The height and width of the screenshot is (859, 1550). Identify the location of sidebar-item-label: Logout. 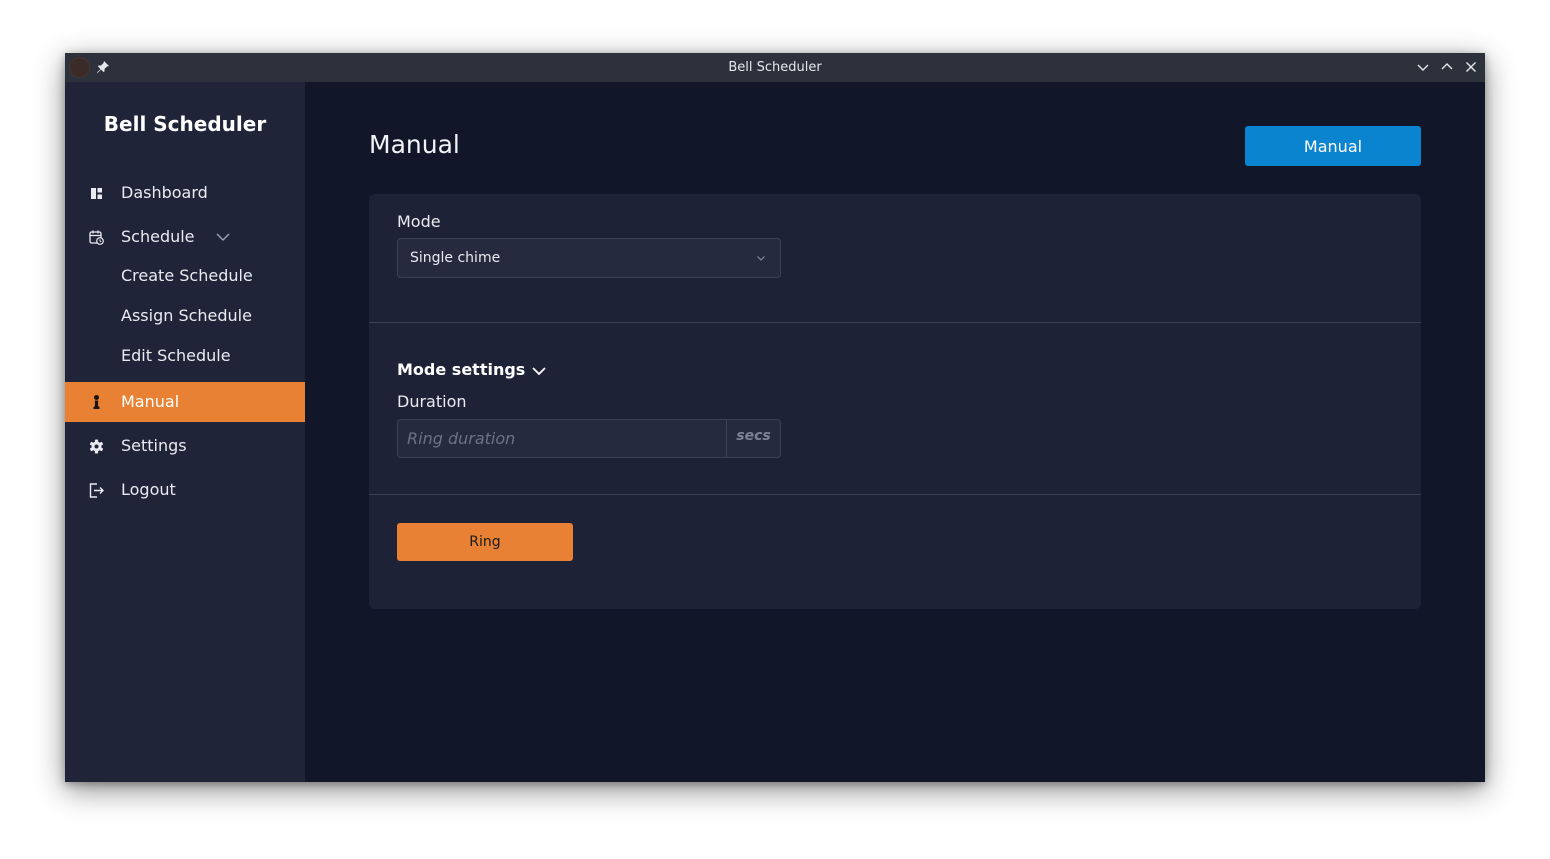
(148, 489).